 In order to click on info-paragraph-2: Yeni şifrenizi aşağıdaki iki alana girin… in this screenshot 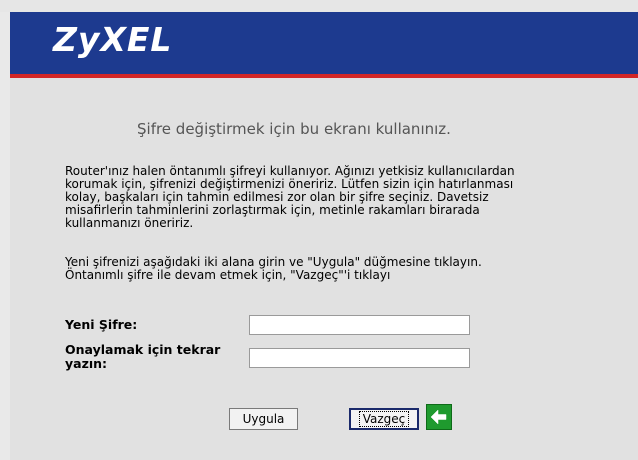, I will do `click(325, 269)`.